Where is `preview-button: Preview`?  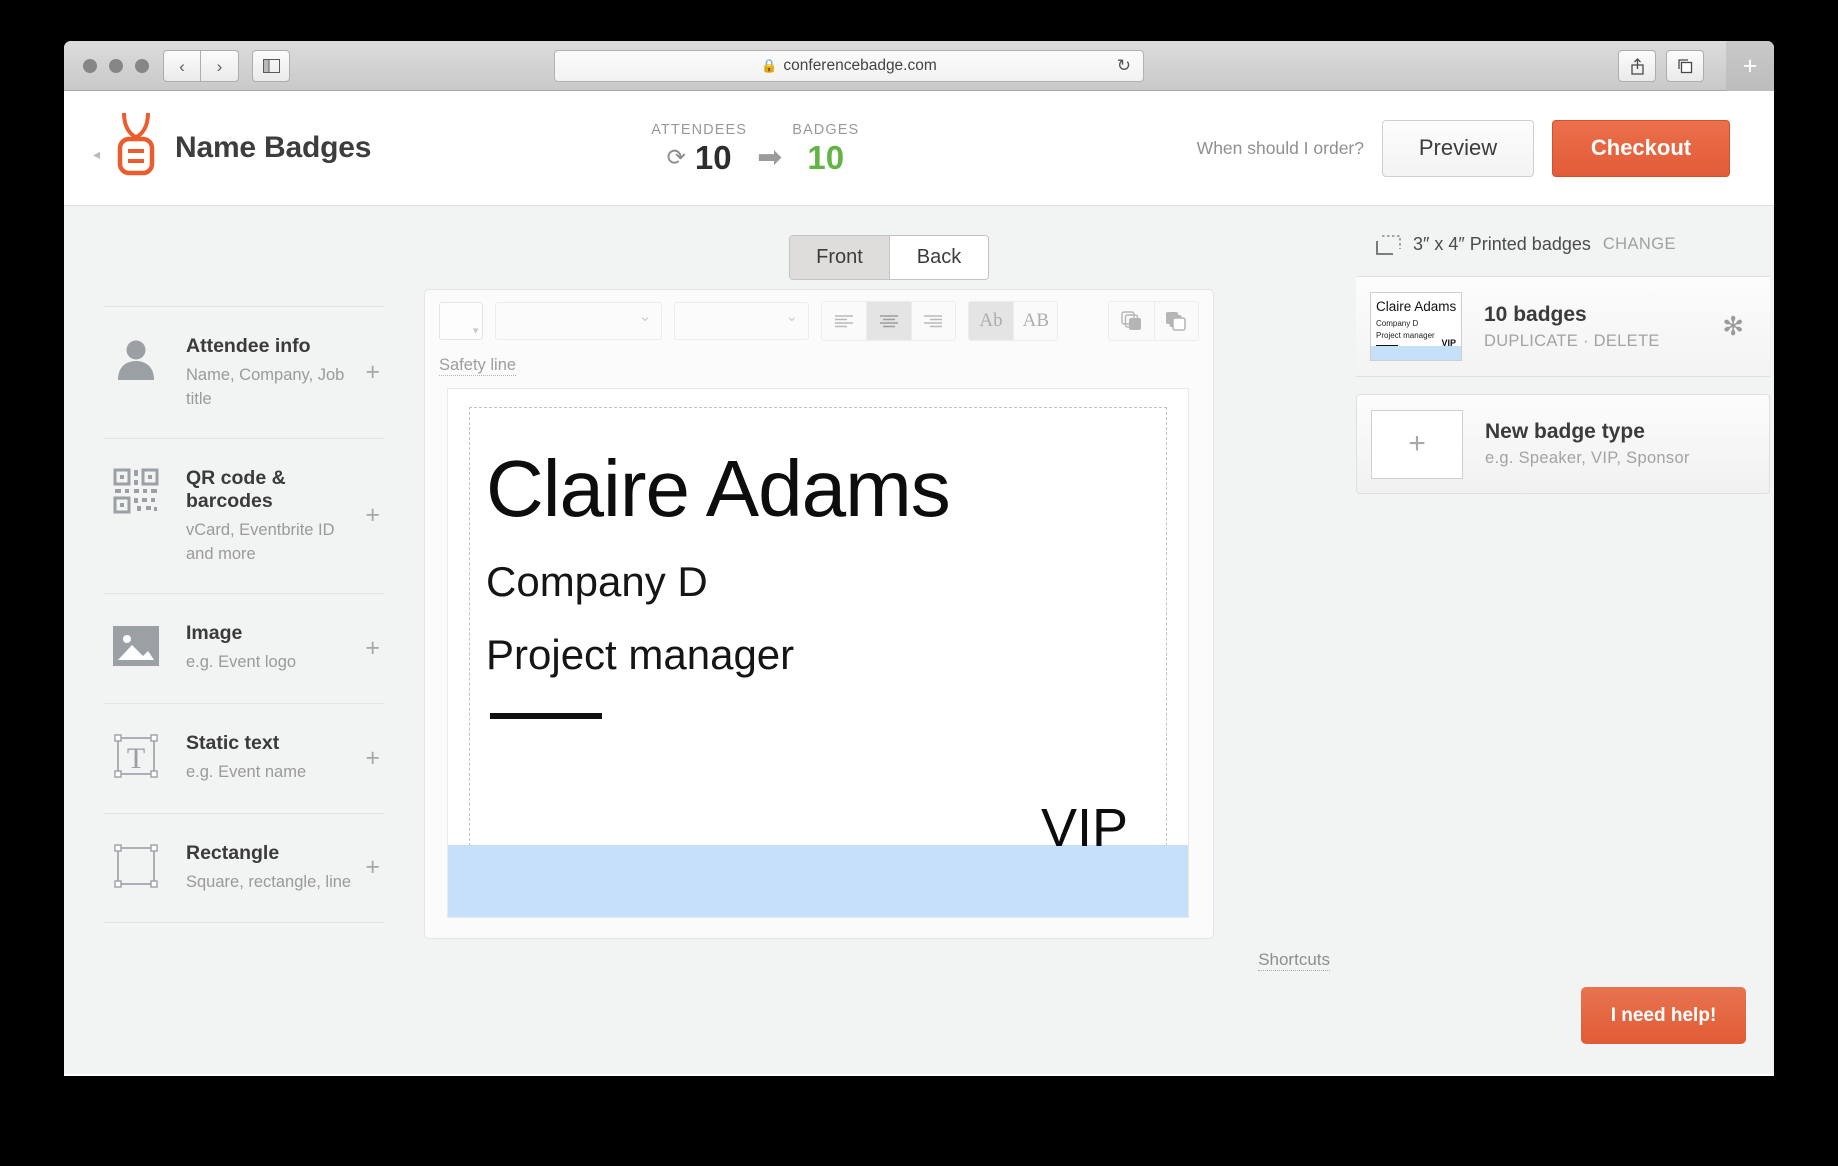 preview-button: Preview is located at coordinates (1458, 148).